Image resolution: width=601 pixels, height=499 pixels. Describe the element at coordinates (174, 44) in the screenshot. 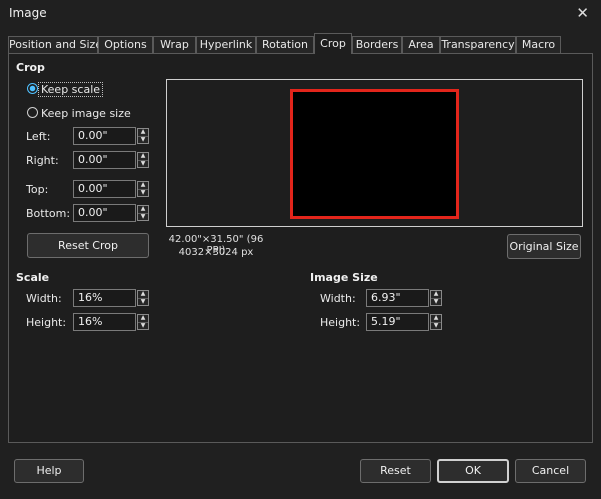

I see `tab-wrap: Wrap` at that location.